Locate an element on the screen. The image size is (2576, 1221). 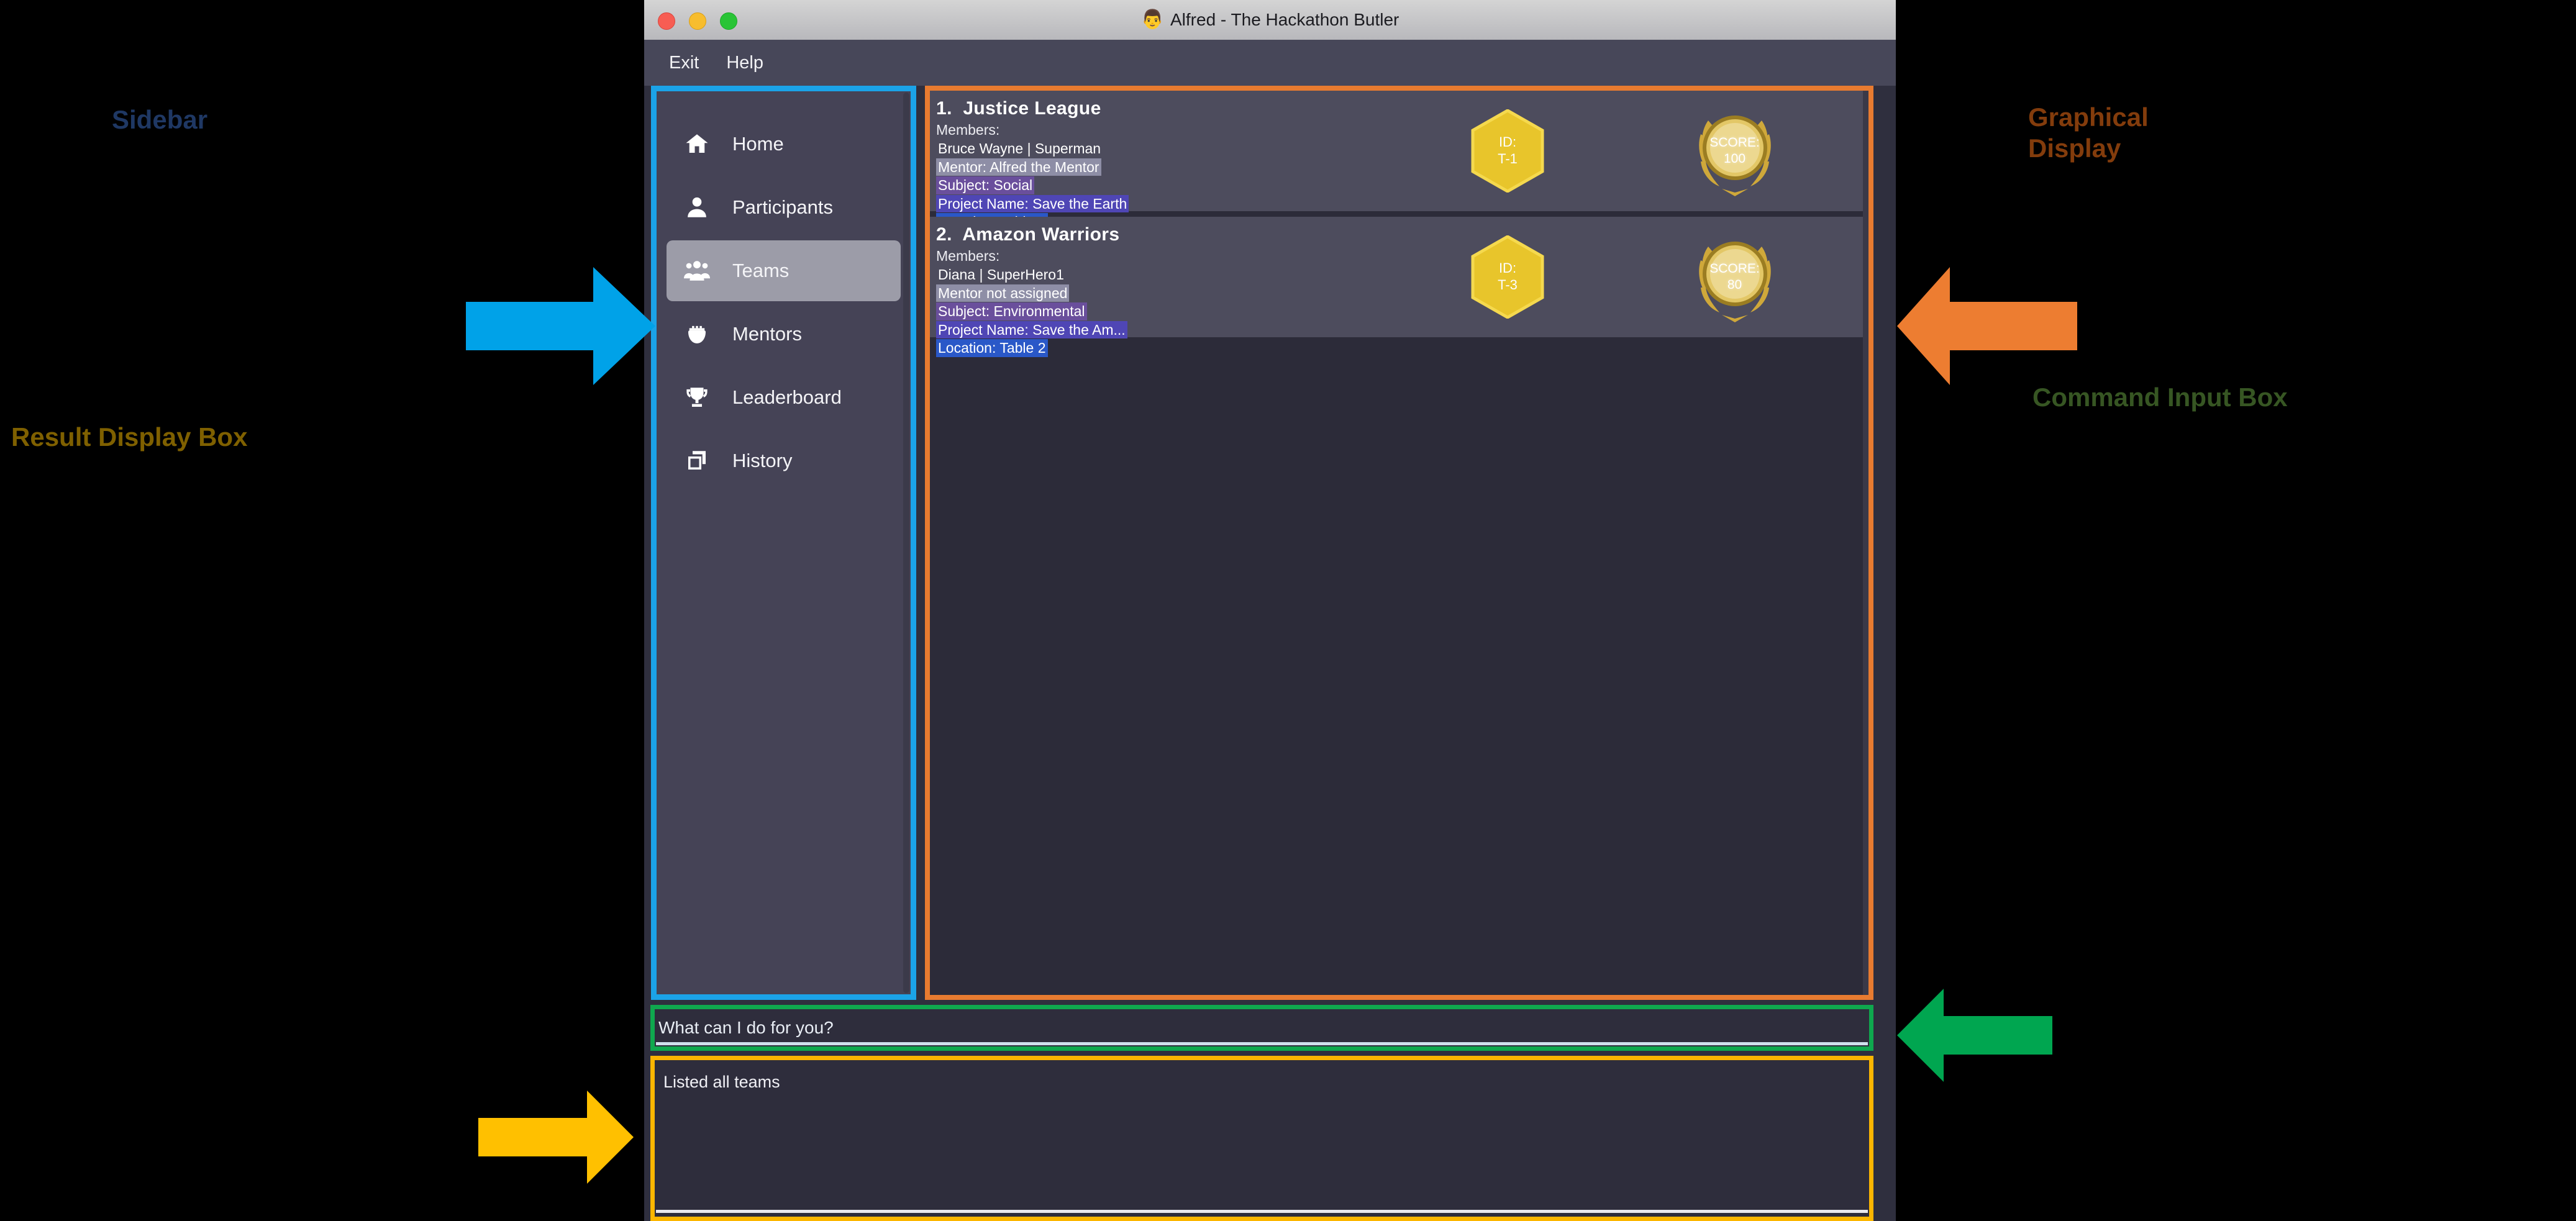
hexagon-id-badge: ID: T-1 is located at coordinates (1507, 151).